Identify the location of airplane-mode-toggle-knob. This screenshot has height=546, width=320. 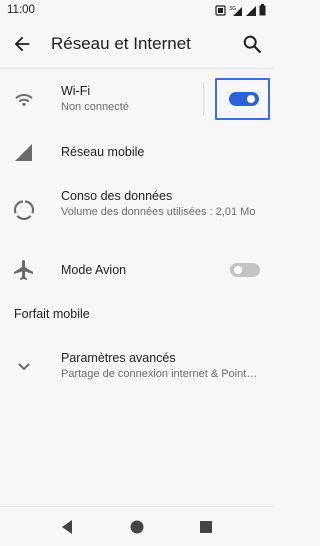
(238, 270).